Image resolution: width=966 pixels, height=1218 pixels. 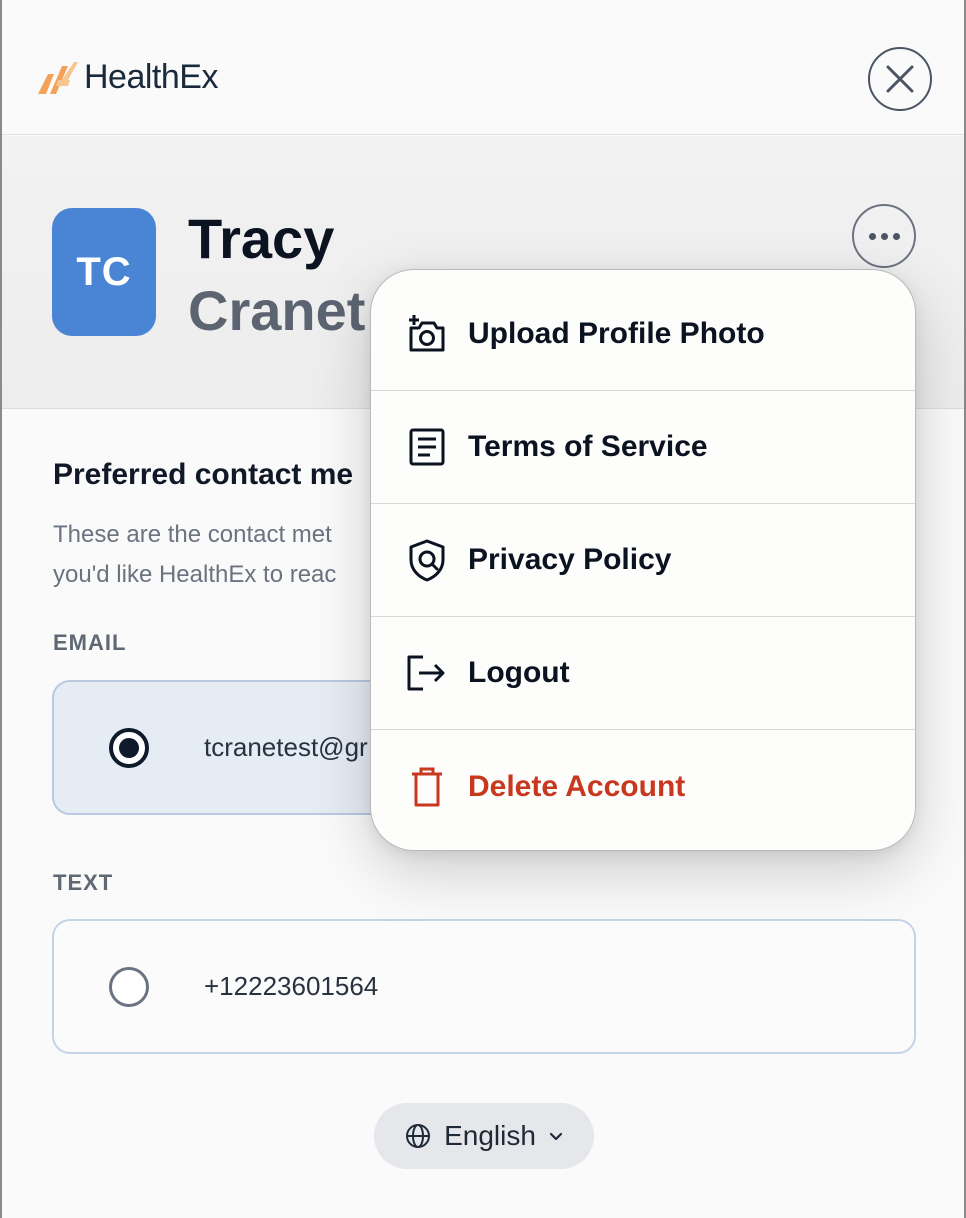 I want to click on phone-value: +12223601564, so click(x=291, y=986).